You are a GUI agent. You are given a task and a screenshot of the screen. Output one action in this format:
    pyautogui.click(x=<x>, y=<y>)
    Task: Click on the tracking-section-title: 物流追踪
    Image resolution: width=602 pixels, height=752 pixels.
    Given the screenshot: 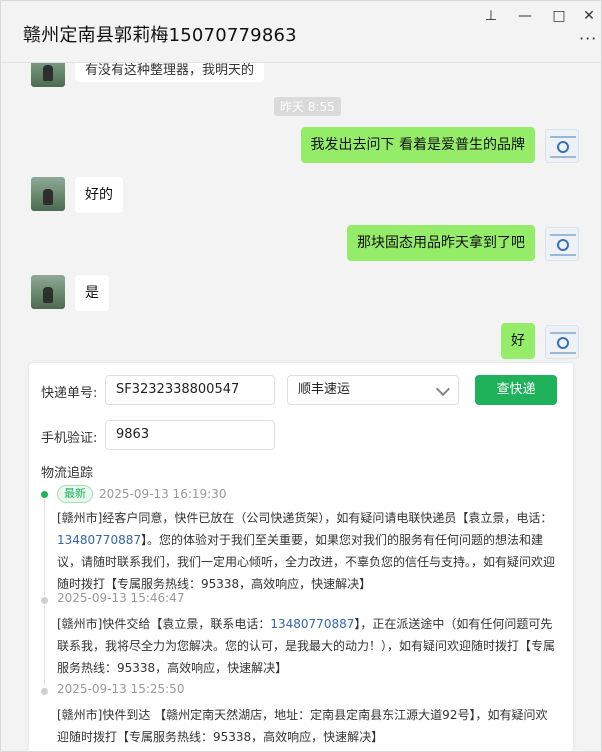 What is the action you would take?
    pyautogui.click(x=67, y=473)
    